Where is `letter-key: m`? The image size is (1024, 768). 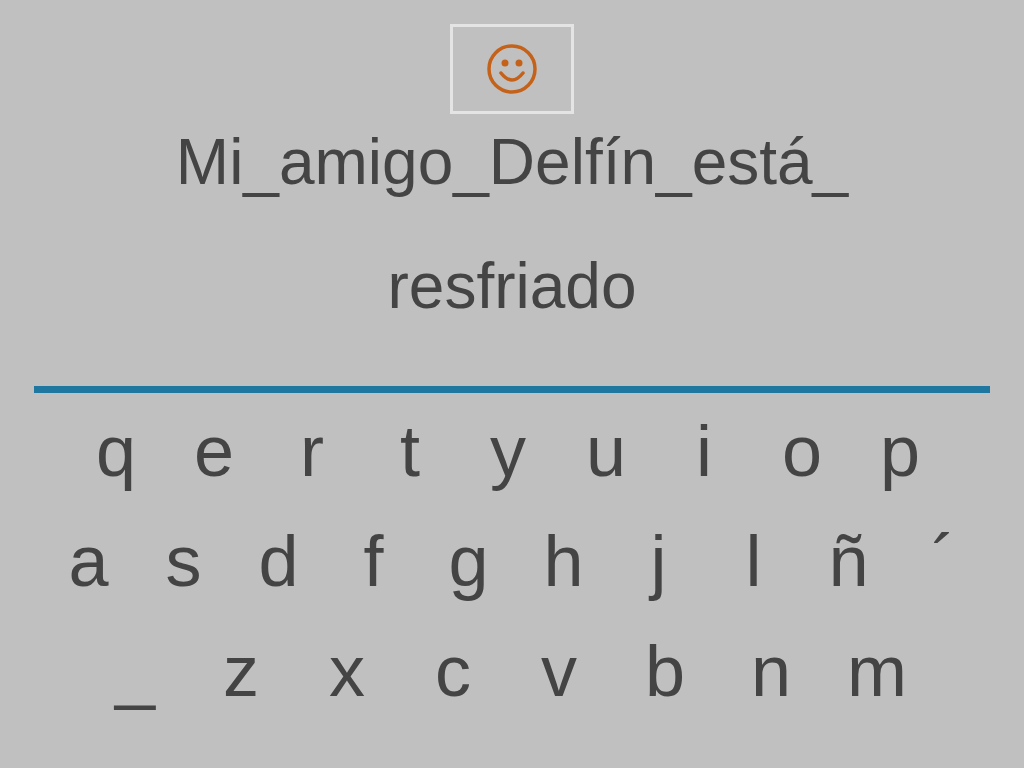 letter-key: m is located at coordinates (877, 671).